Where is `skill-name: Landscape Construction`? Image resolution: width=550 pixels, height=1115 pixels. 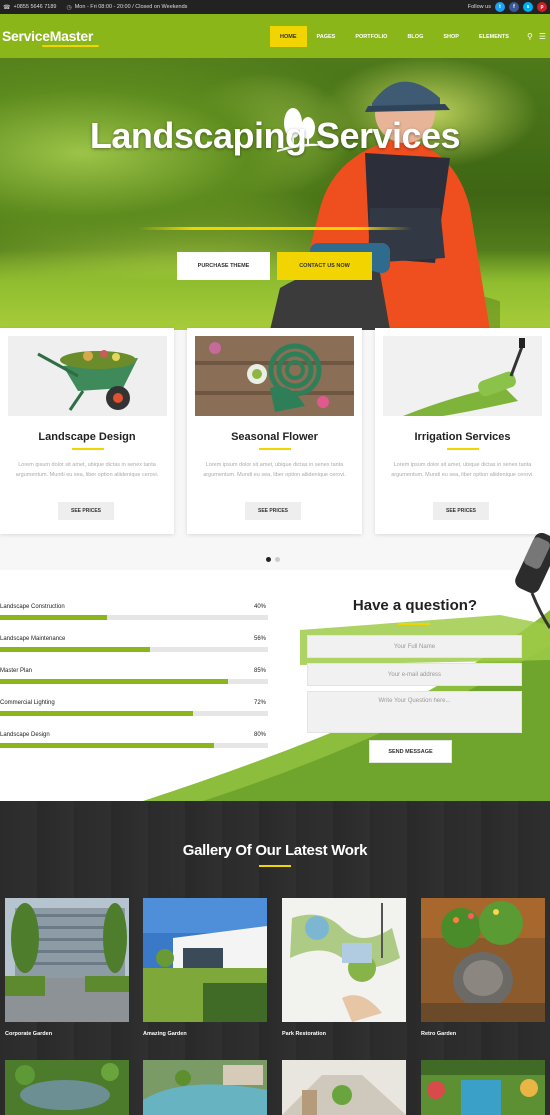 skill-name: Landscape Construction is located at coordinates (32, 607).